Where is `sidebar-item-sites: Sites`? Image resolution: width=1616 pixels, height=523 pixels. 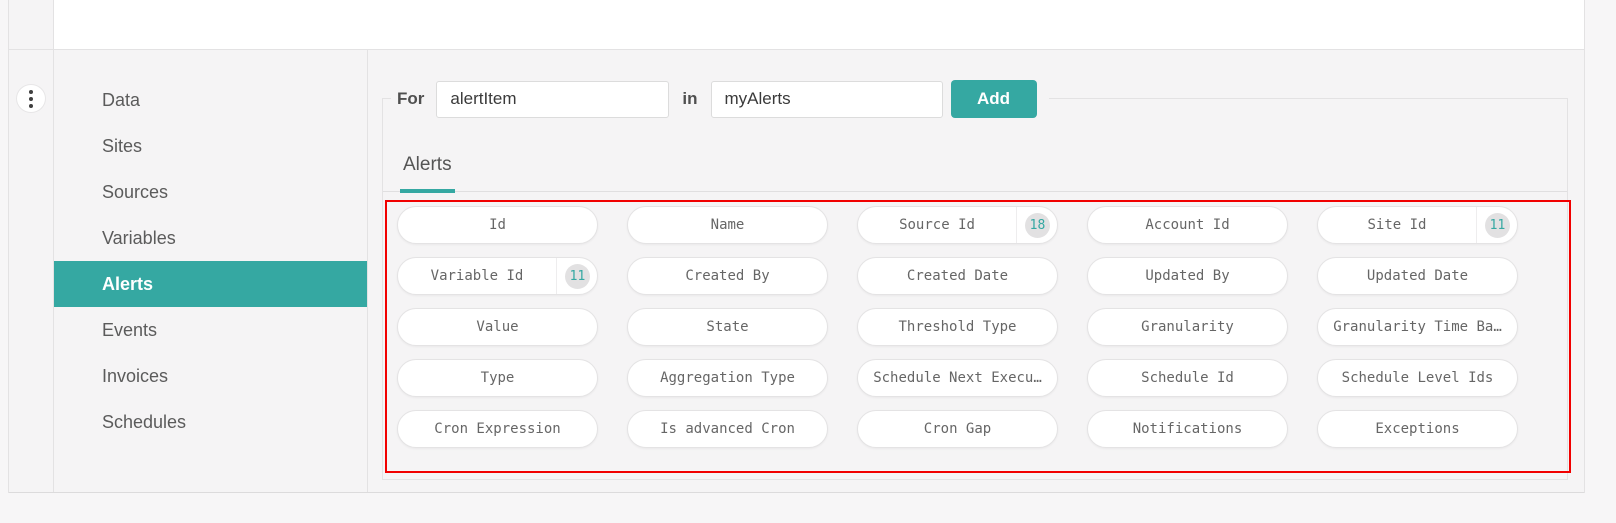
sidebar-item-sites: Sites is located at coordinates (210, 146).